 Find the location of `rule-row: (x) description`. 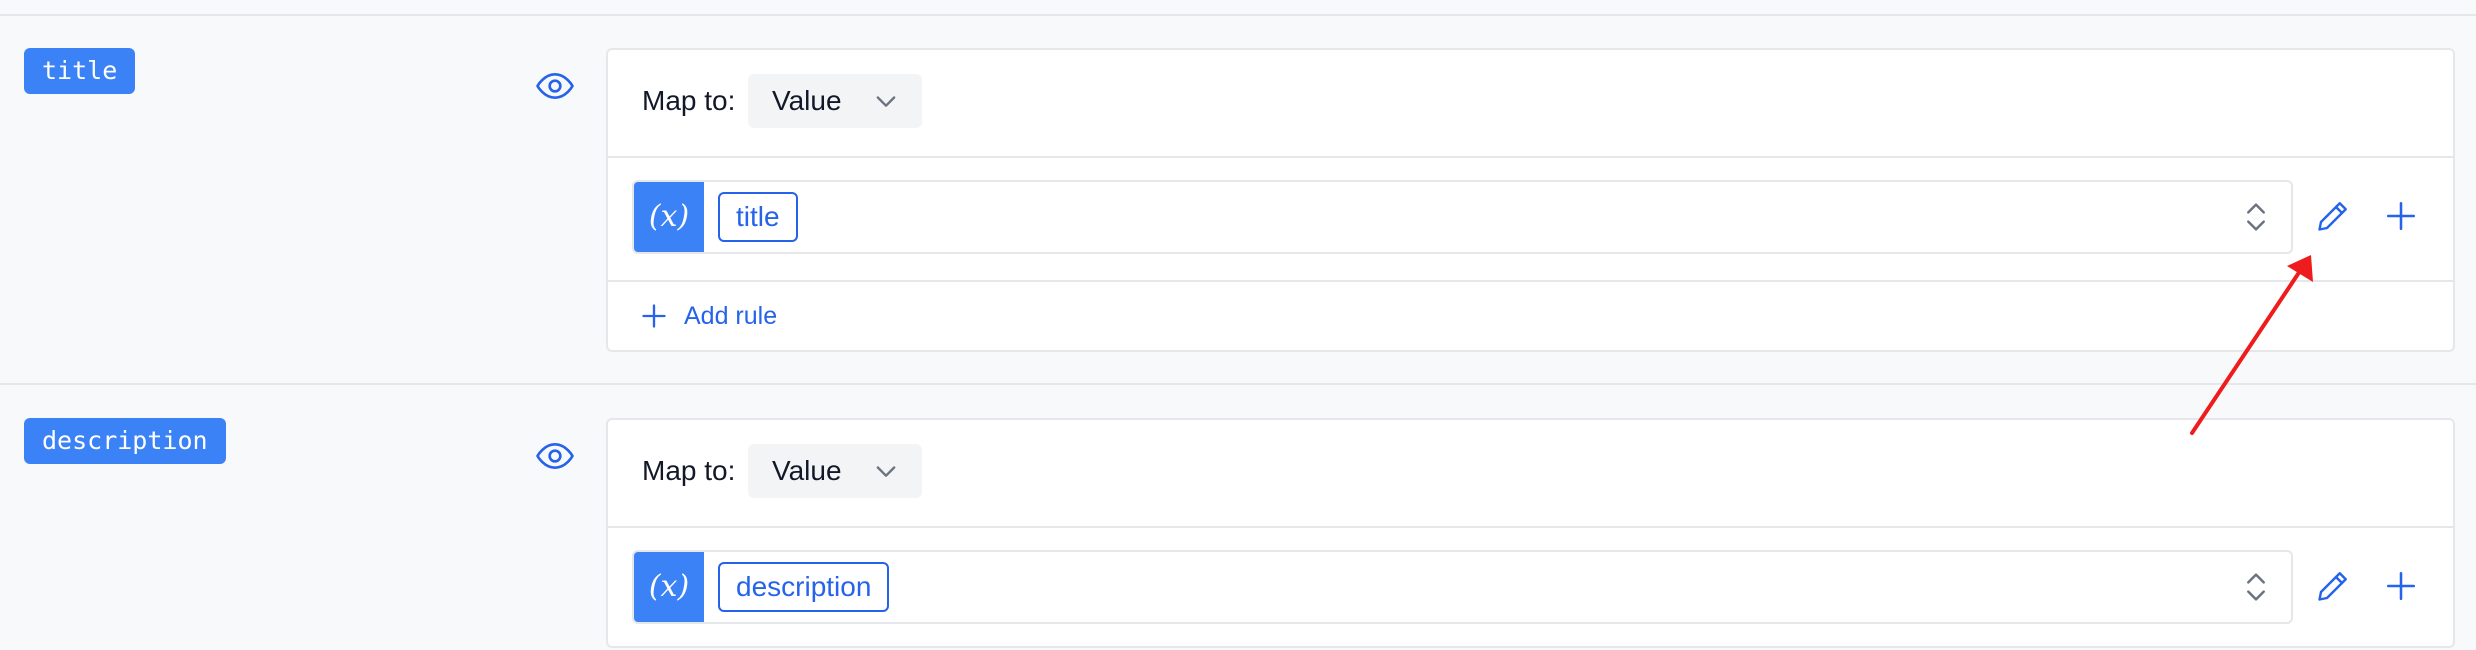

rule-row: (x) description is located at coordinates (1530, 588).